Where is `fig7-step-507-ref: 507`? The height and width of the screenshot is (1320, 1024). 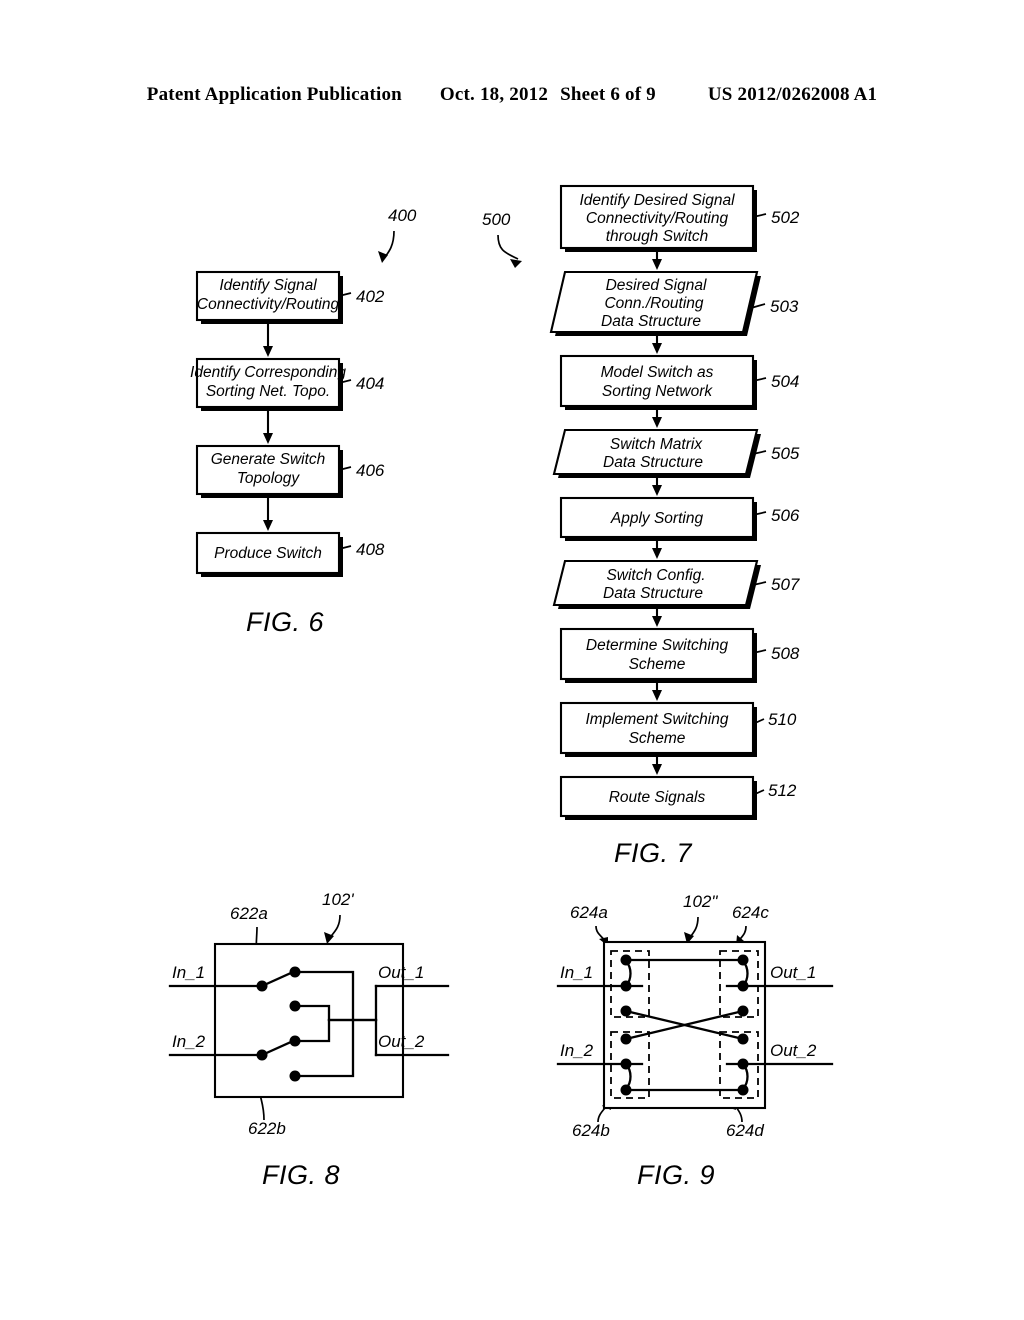 fig7-step-507-ref: 507 is located at coordinates (785, 584).